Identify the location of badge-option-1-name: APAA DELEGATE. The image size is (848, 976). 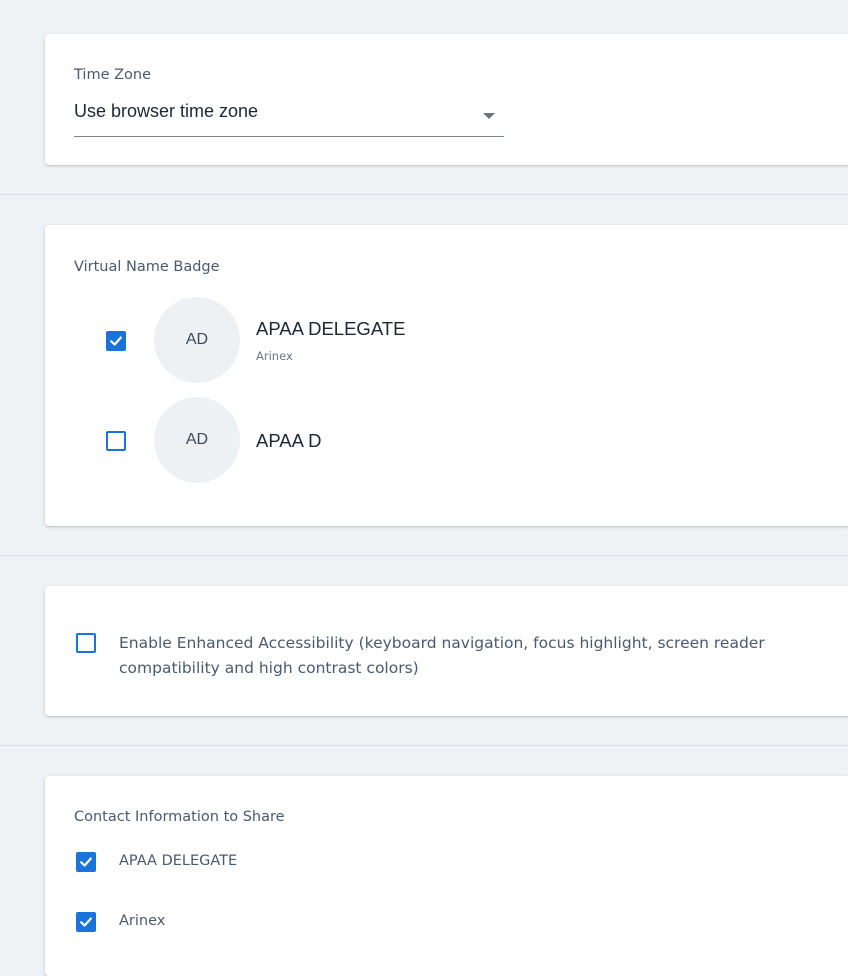
(331, 328).